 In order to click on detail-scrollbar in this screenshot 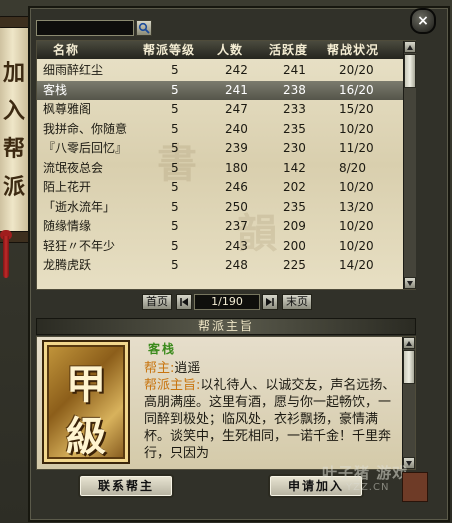, I will do `click(408, 403)`.